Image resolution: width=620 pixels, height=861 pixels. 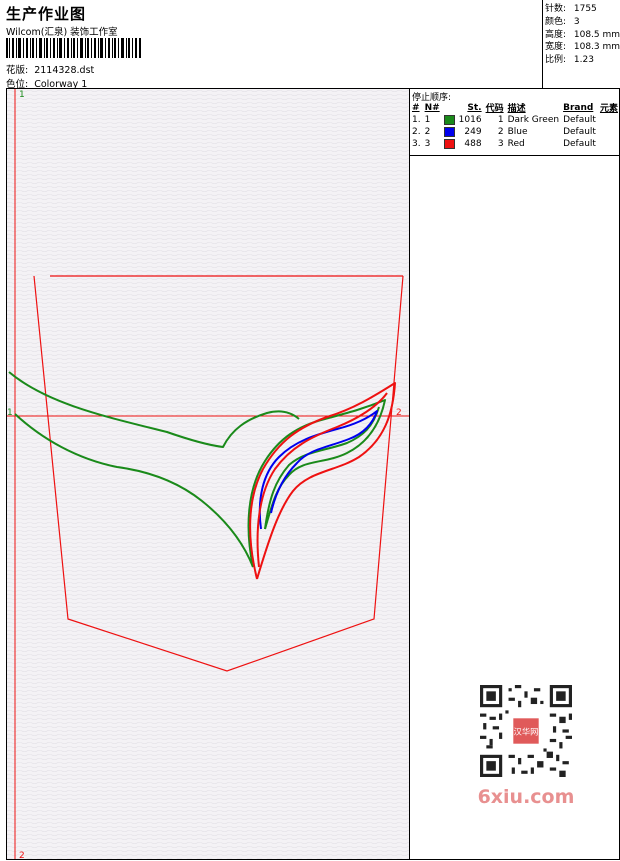 I want to click on col-code-header: 代码, so click(x=494, y=109).